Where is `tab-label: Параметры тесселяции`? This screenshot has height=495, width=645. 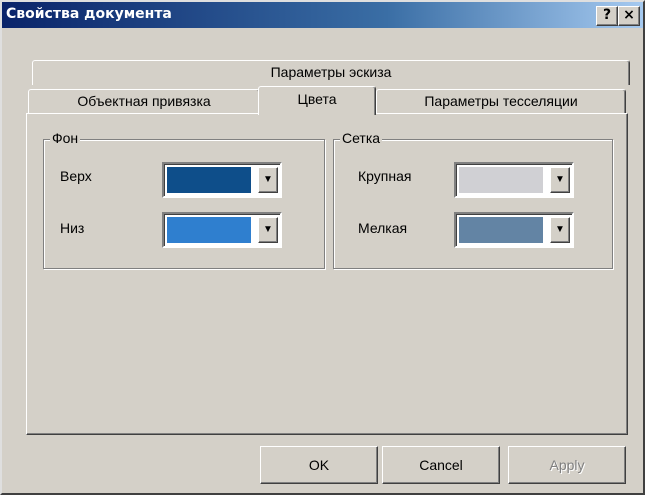 tab-label: Параметры тесселяции is located at coordinates (501, 101).